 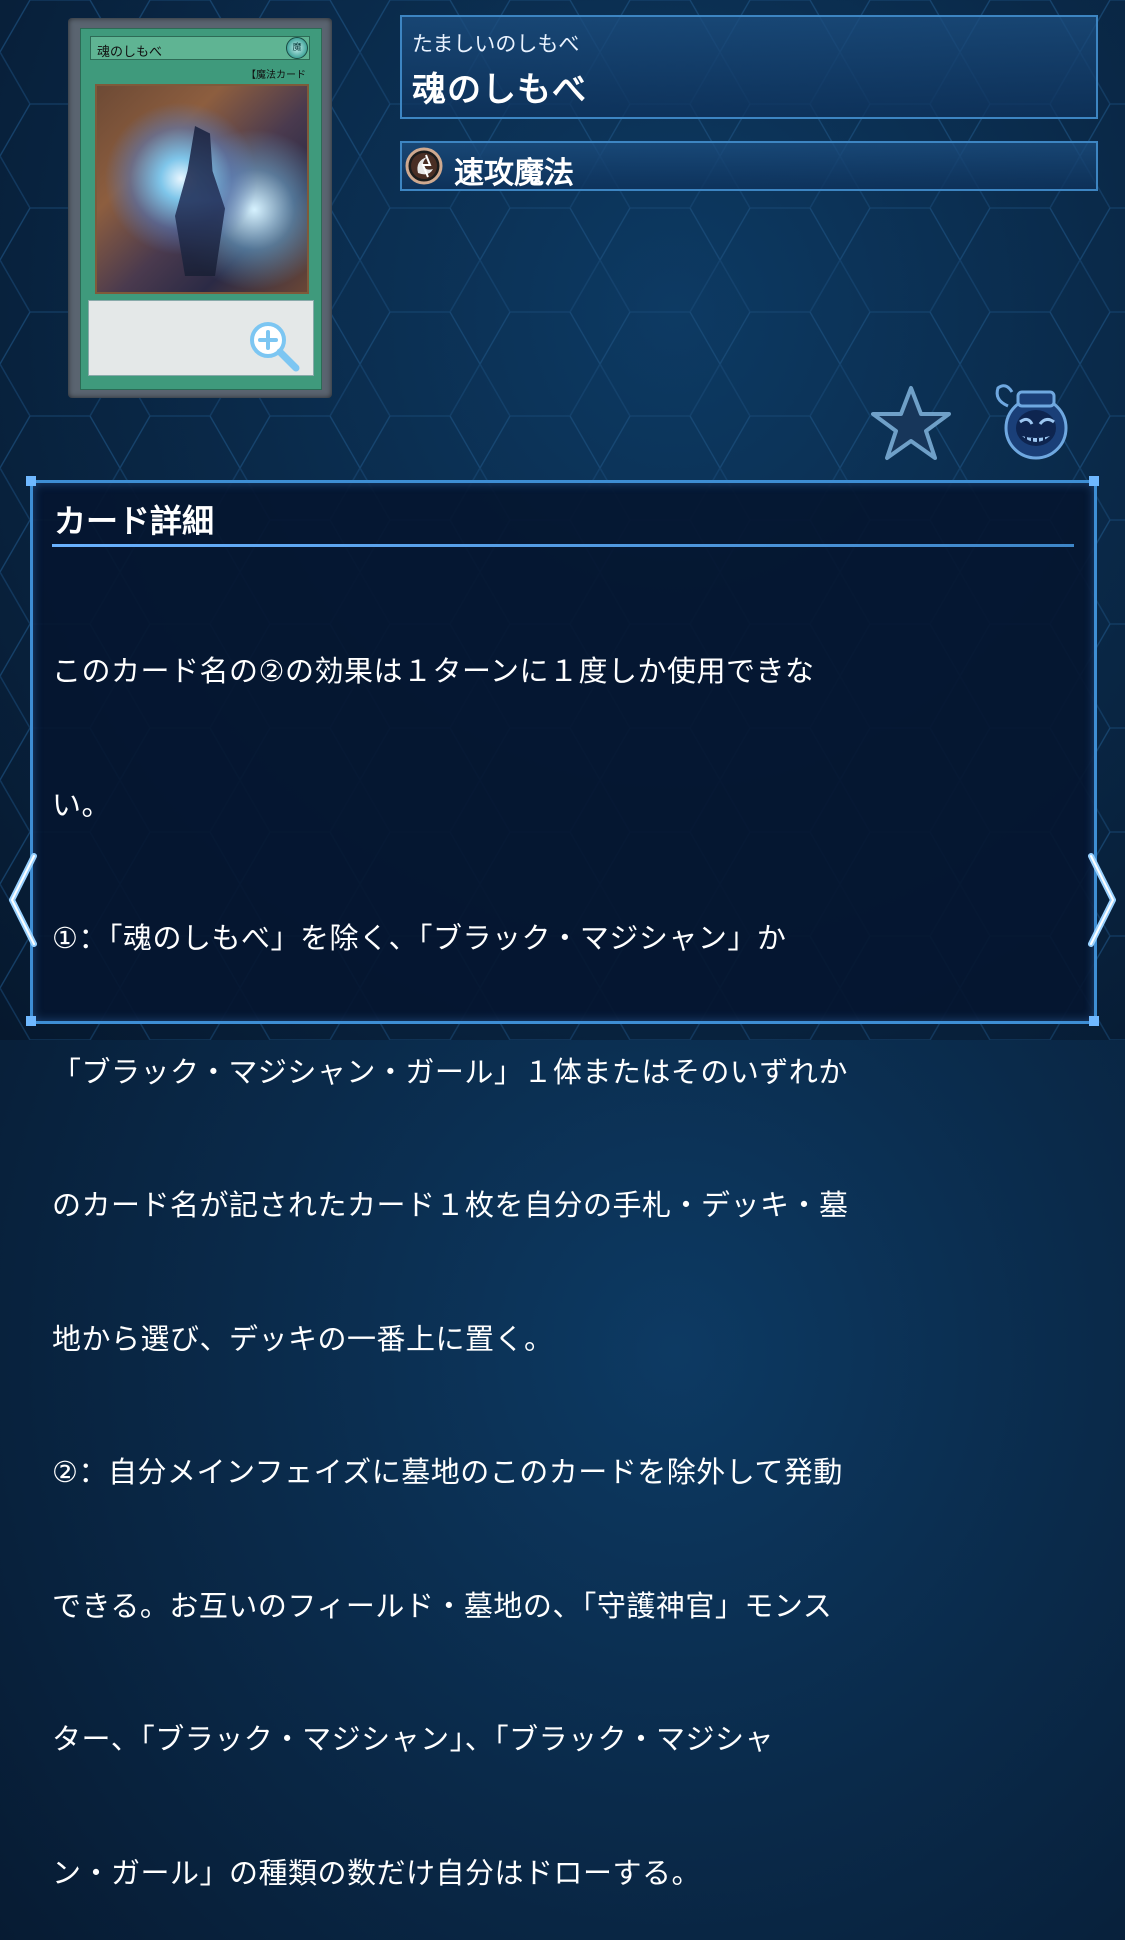 I want to click on effect-line: ①：「魂のしもべ」を除く、「ブラック・マジシャン」か, so click(x=419, y=938).